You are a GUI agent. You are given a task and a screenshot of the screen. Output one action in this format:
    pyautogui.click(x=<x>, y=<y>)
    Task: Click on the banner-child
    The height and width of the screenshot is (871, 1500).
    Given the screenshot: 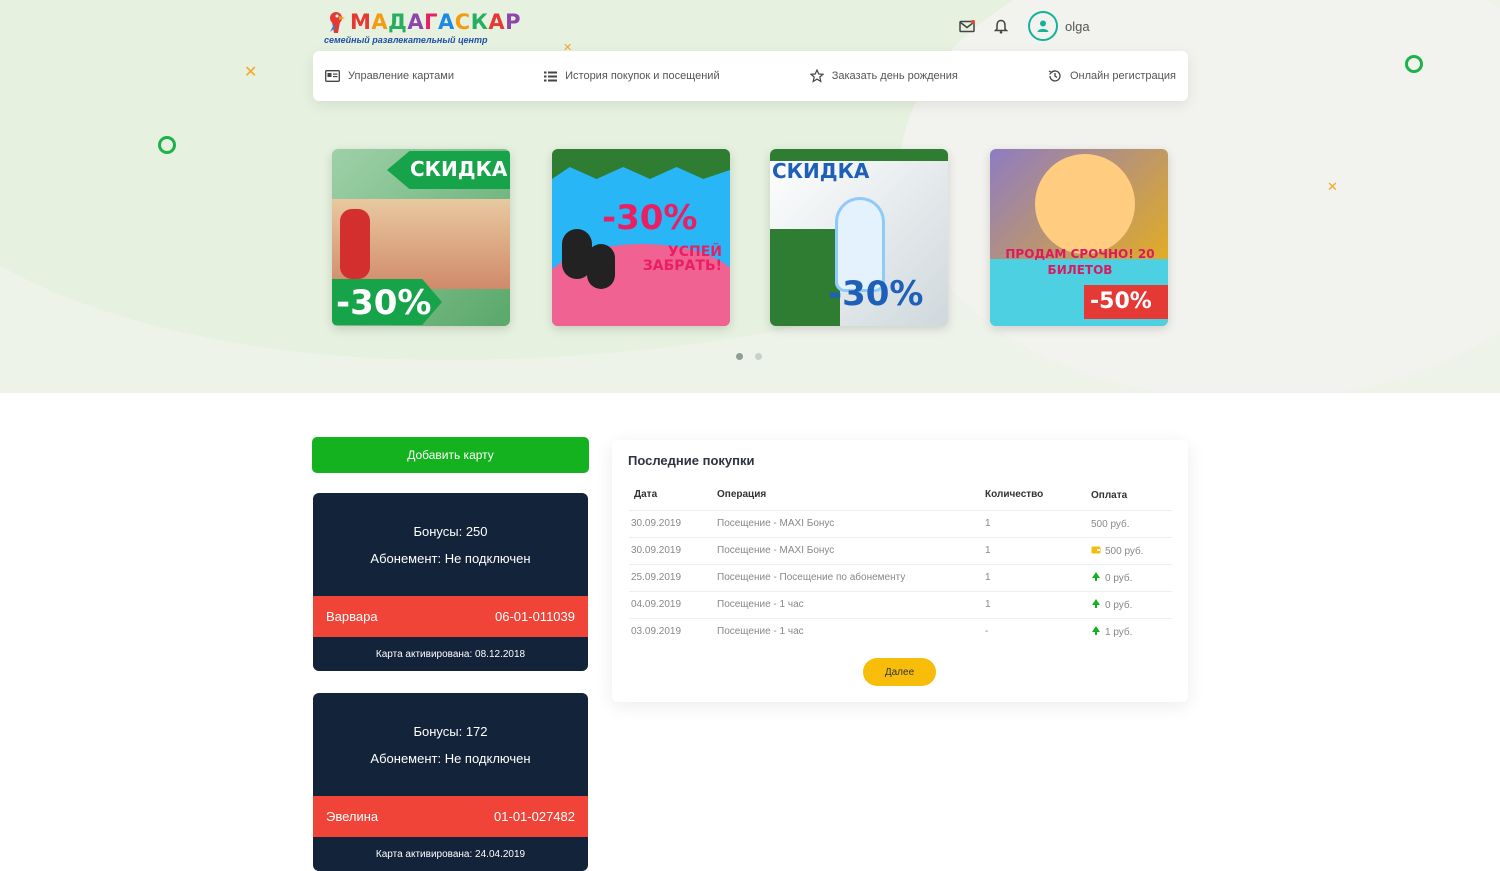 What is the action you would take?
    pyautogui.click(x=1085, y=204)
    